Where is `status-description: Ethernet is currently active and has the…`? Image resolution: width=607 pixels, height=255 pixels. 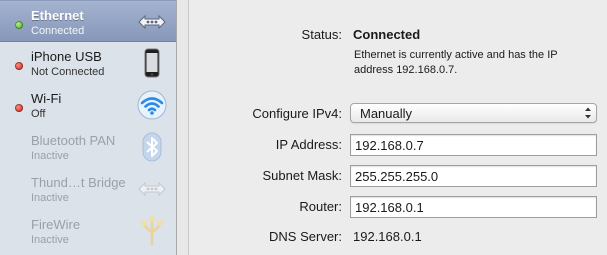 status-description: Ethernet is currently active and has the… is located at coordinates (456, 62).